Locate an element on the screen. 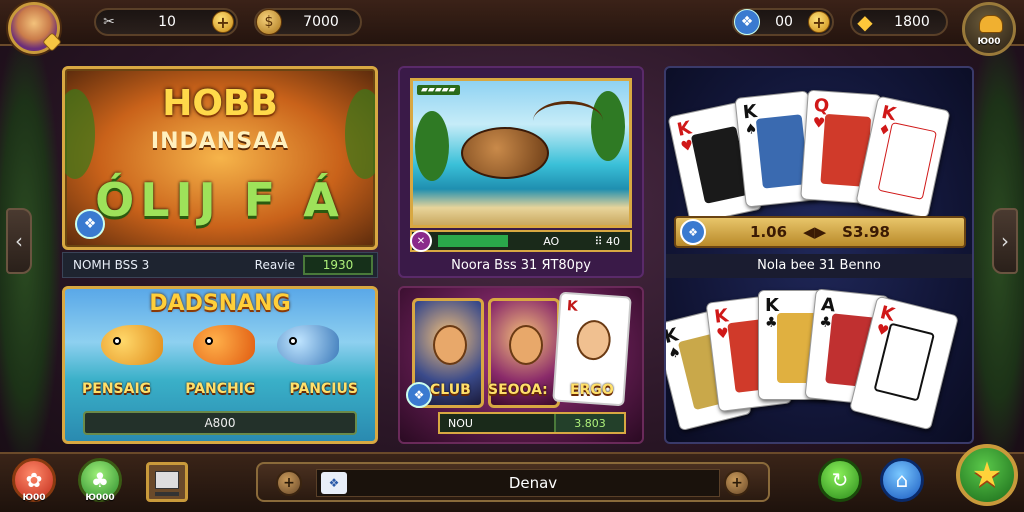  computer-button is located at coordinates (167, 482).